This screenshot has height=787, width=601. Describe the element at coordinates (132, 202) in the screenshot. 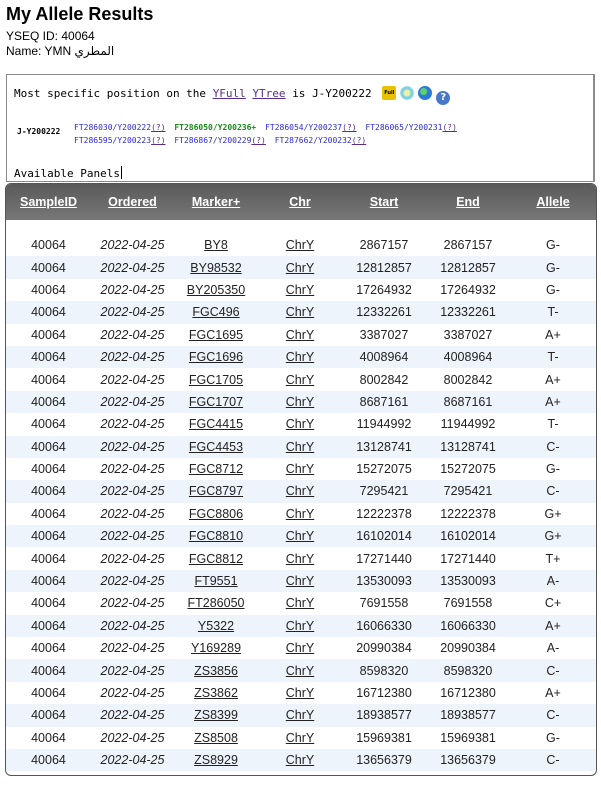

I see `sort-ordered: Ordered` at that location.